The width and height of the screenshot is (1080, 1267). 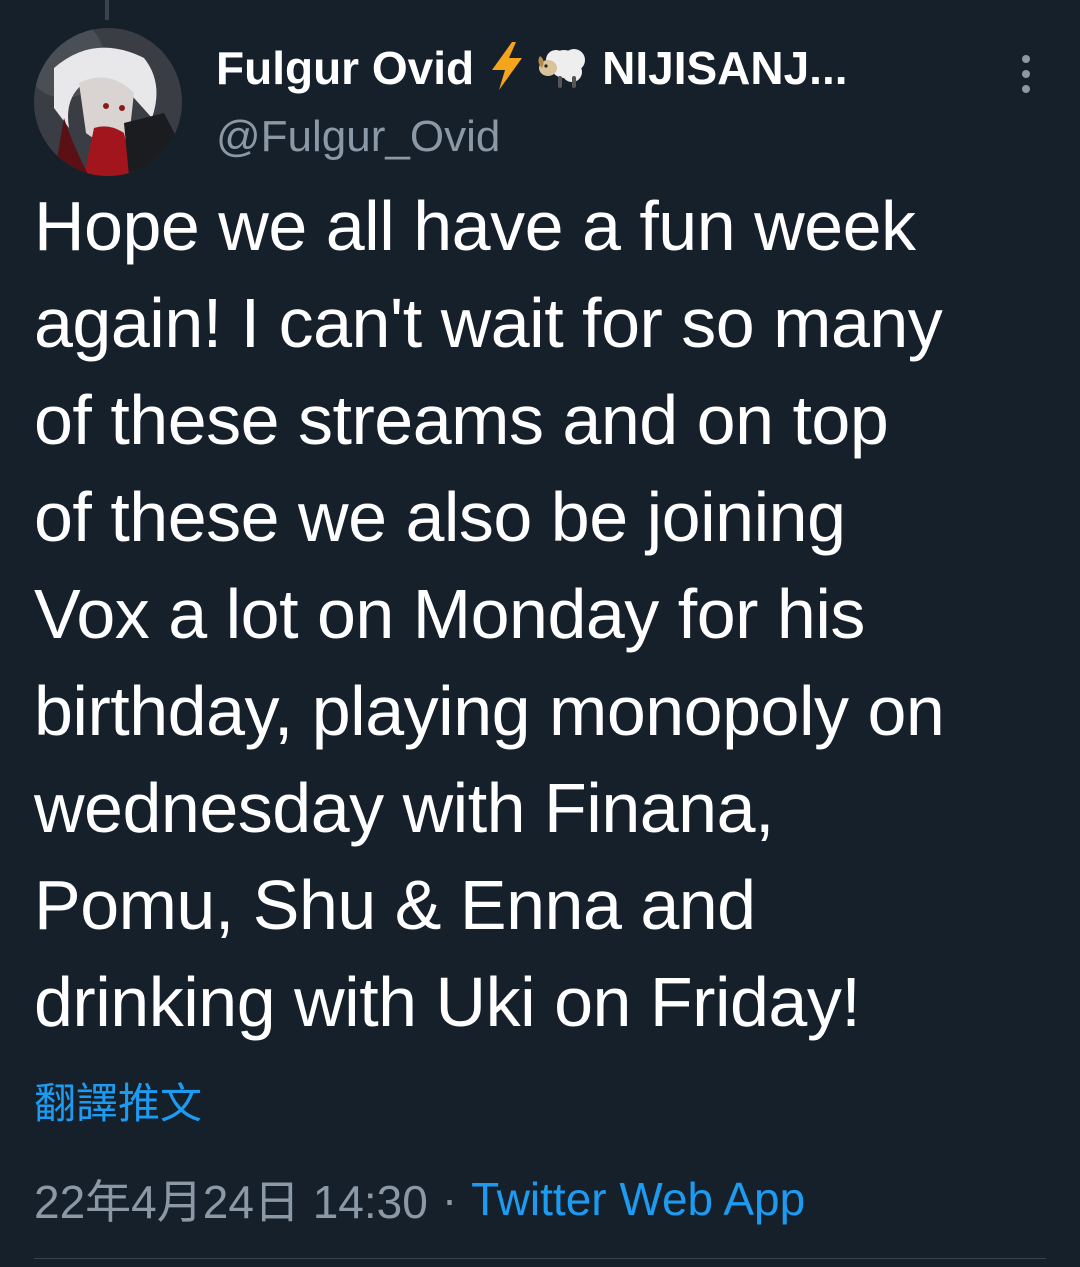 What do you see at coordinates (440, 517) in the screenshot?
I see `tweet-text-line: of these we also be joining` at bounding box center [440, 517].